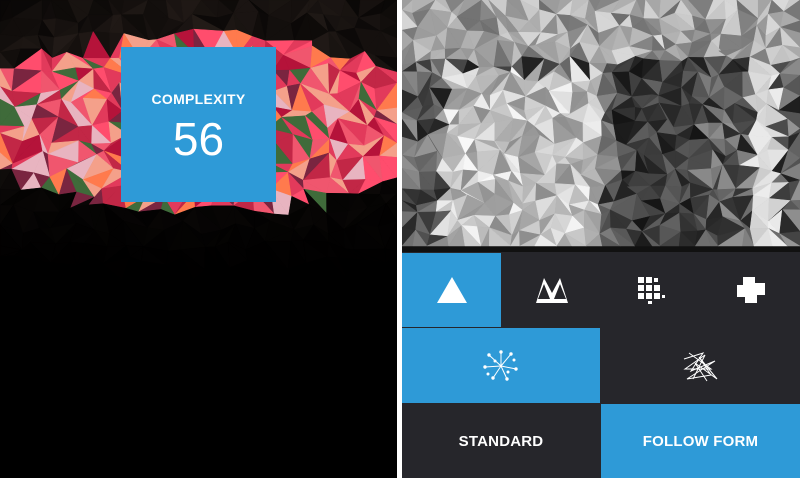 This screenshot has width=800, height=478. I want to click on blocks-icon, so click(750, 290).